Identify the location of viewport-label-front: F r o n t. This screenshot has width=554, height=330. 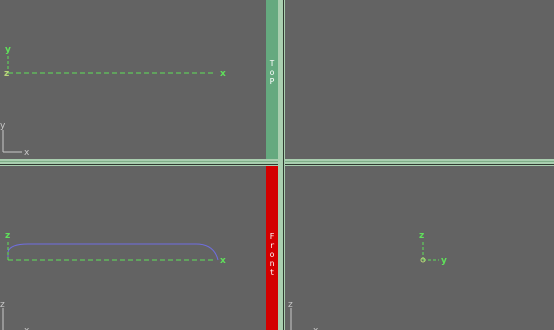
(272, 248).